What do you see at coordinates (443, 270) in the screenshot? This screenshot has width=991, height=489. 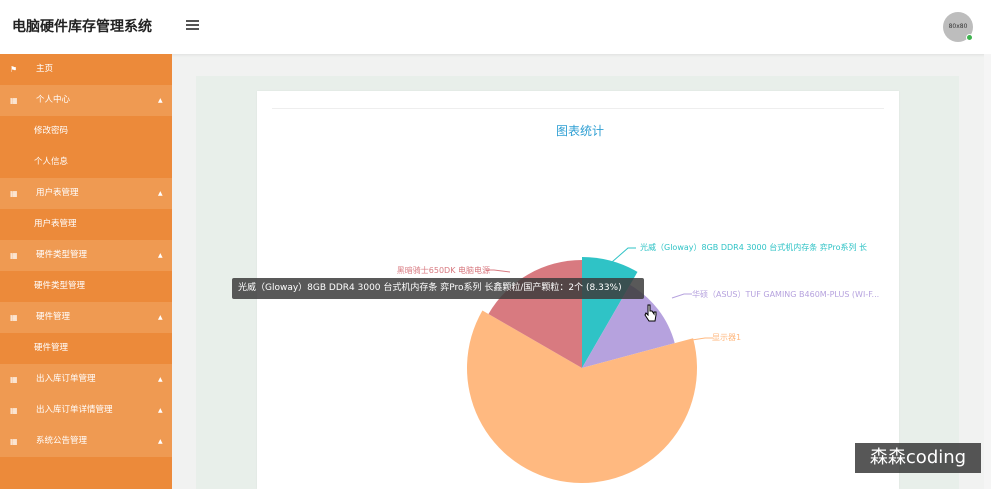 I see `pie-label-3: 黑暗骑士650DK 电脑电源` at bounding box center [443, 270].